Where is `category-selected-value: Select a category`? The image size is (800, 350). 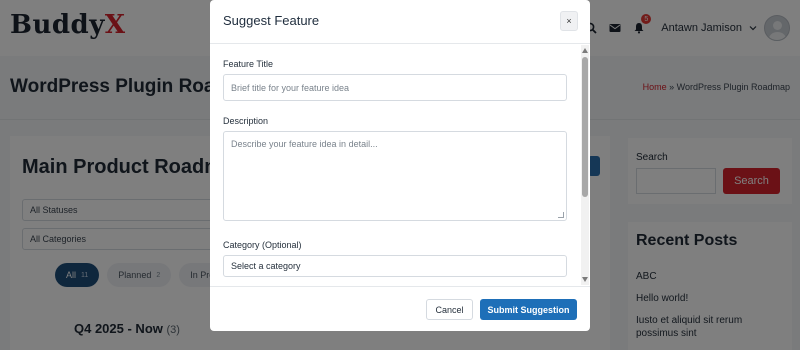 category-selected-value: Select a category is located at coordinates (266, 266).